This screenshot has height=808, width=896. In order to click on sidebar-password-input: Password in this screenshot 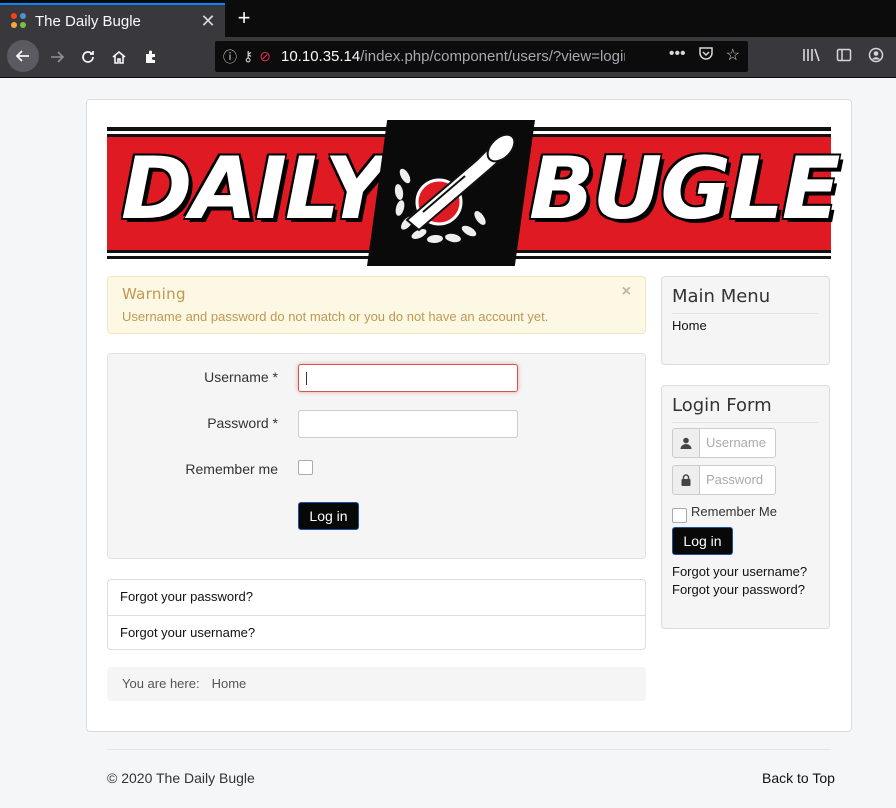, I will do `click(738, 480)`.